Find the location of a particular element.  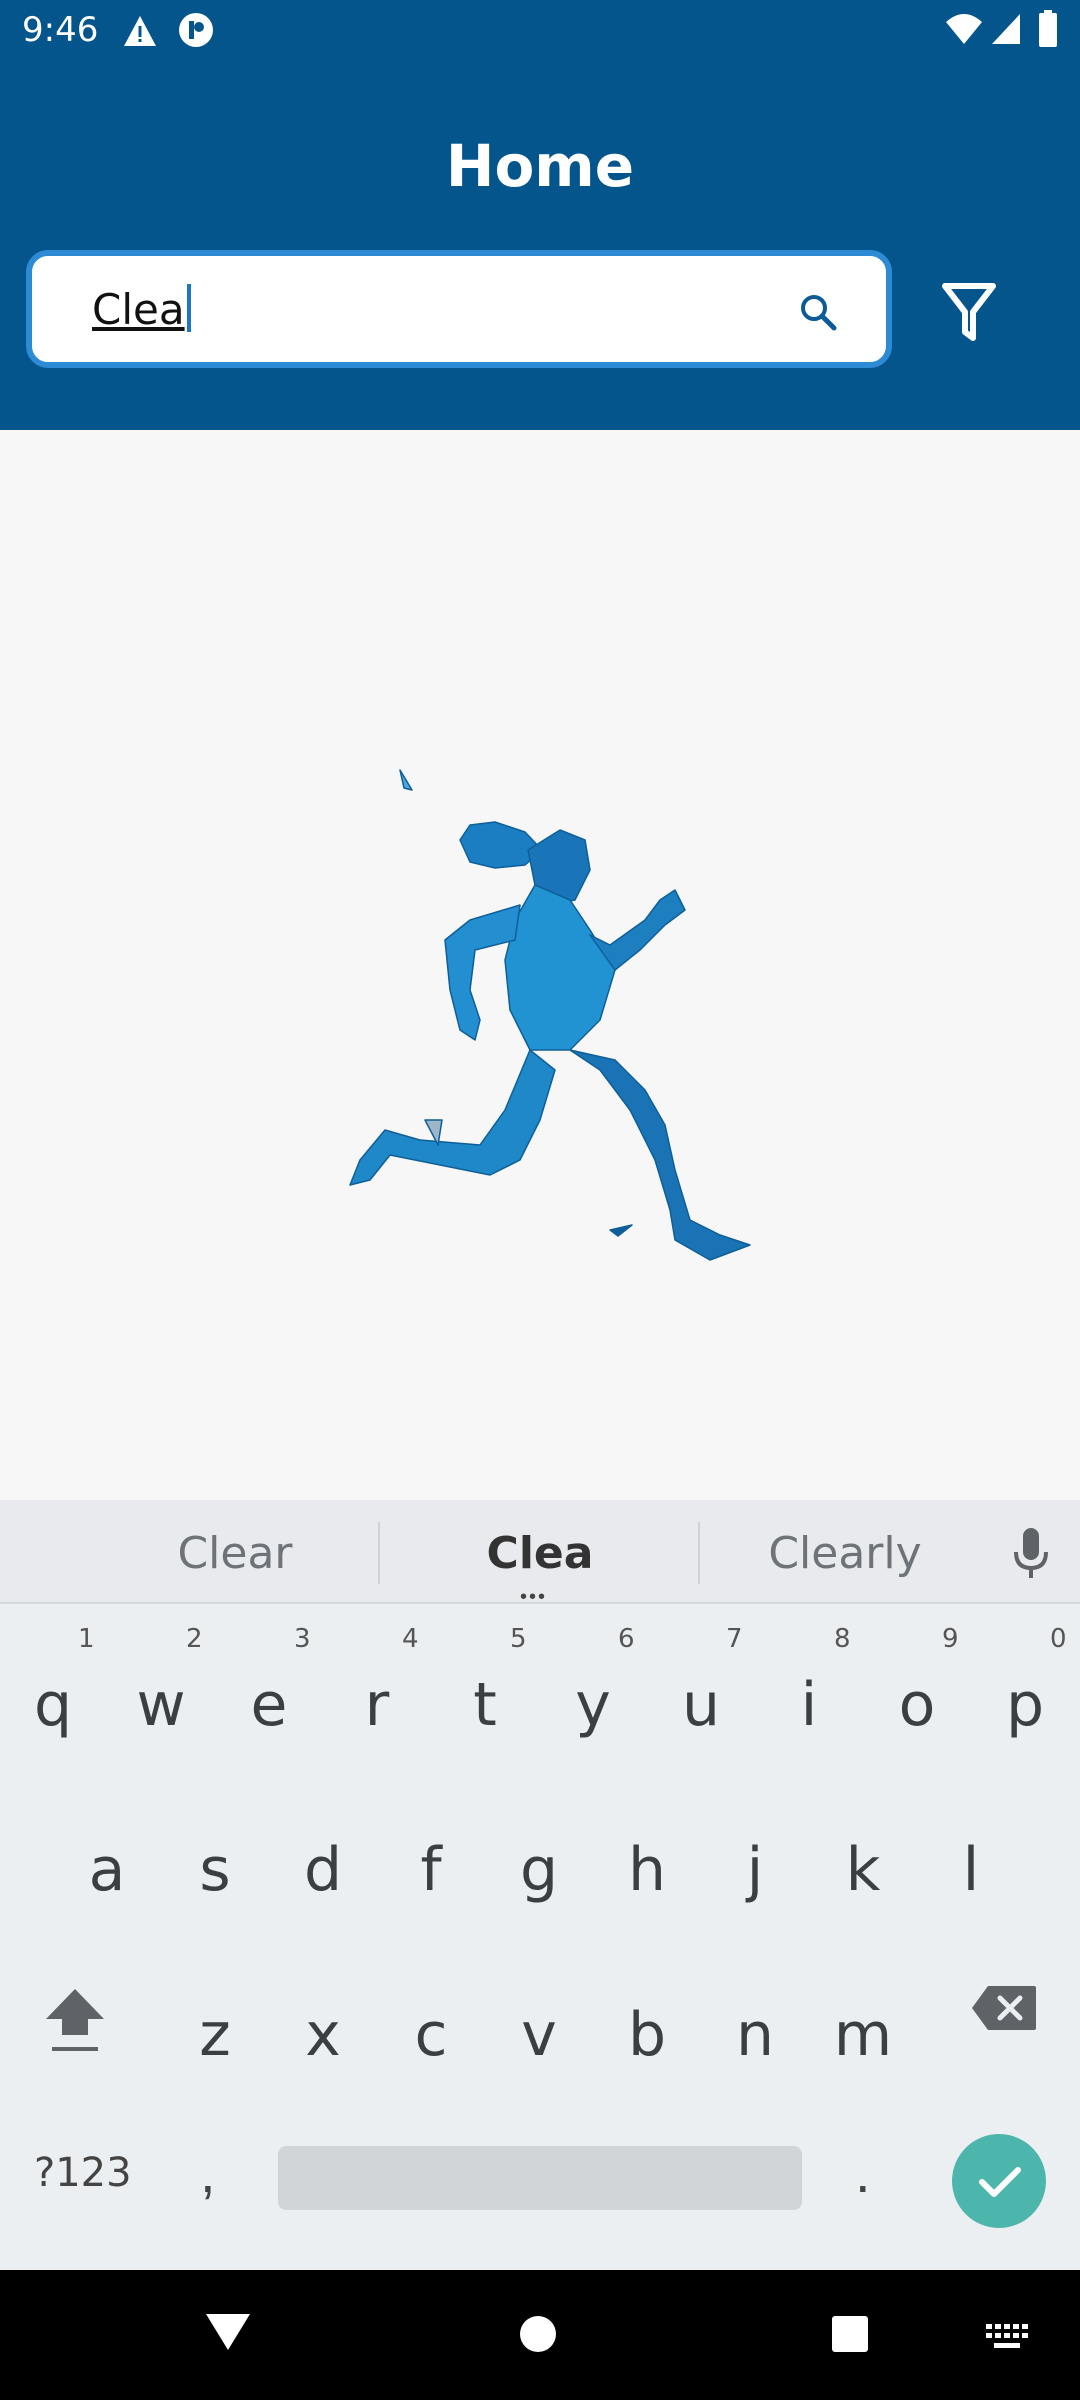

key-f: f is located at coordinates (431, 1870).